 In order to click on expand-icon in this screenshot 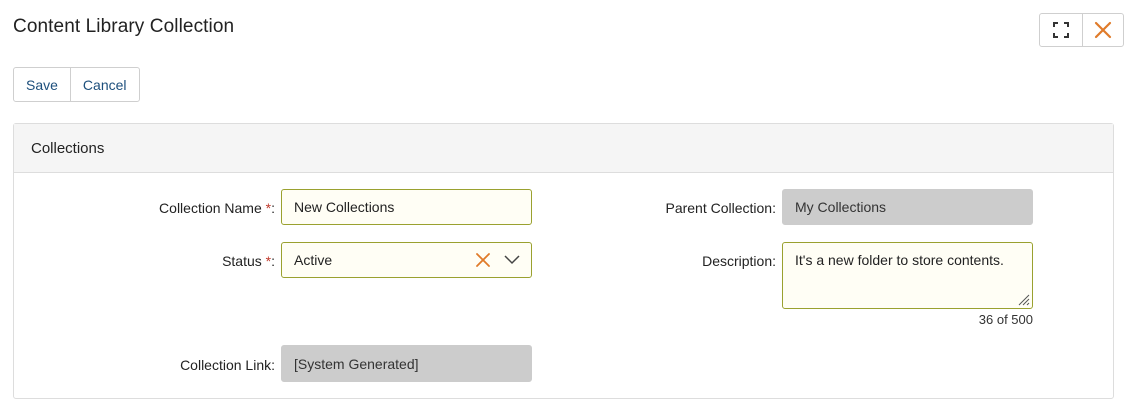, I will do `click(1060, 30)`.